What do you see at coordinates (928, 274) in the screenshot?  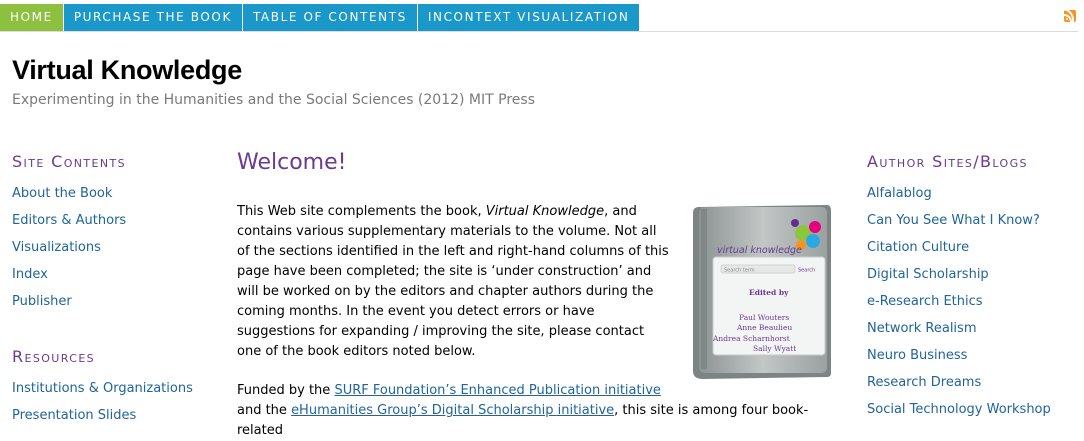 I see `link-digital-scholarship: Digital Scholarship` at bounding box center [928, 274].